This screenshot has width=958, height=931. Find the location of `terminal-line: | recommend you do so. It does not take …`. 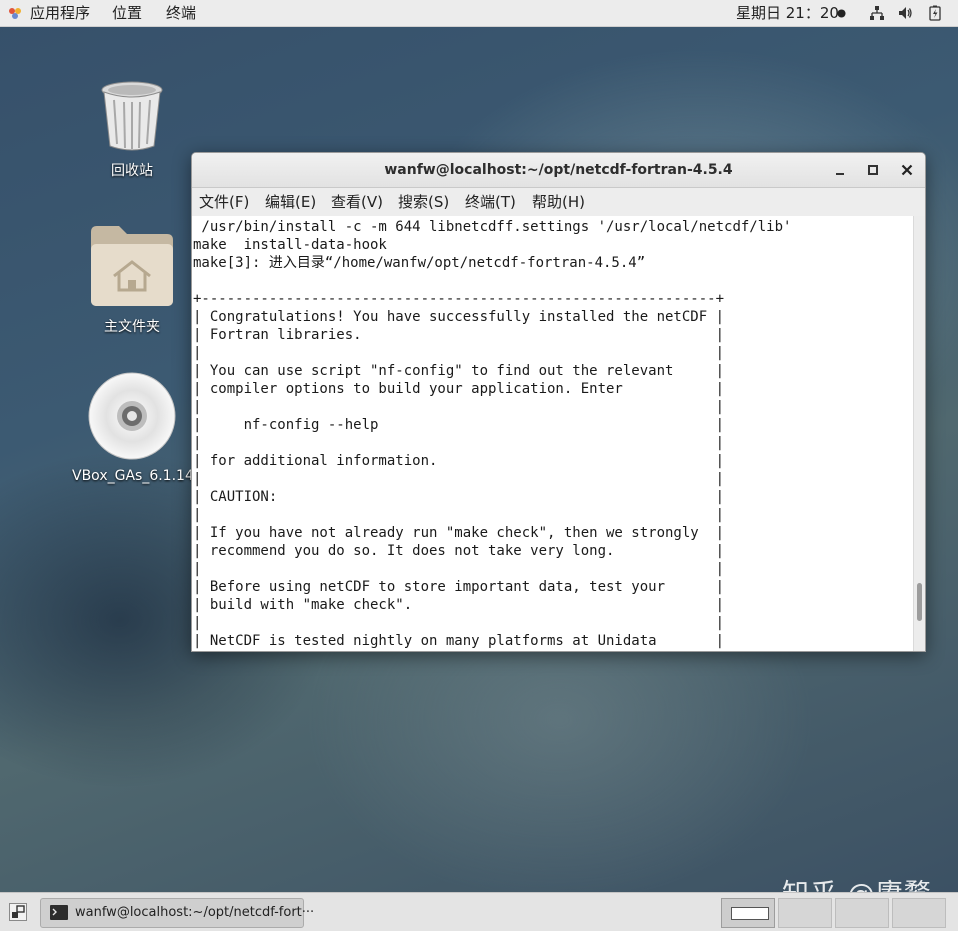

terminal-line: | recommend you do so. It does not take … is located at coordinates (459, 551).